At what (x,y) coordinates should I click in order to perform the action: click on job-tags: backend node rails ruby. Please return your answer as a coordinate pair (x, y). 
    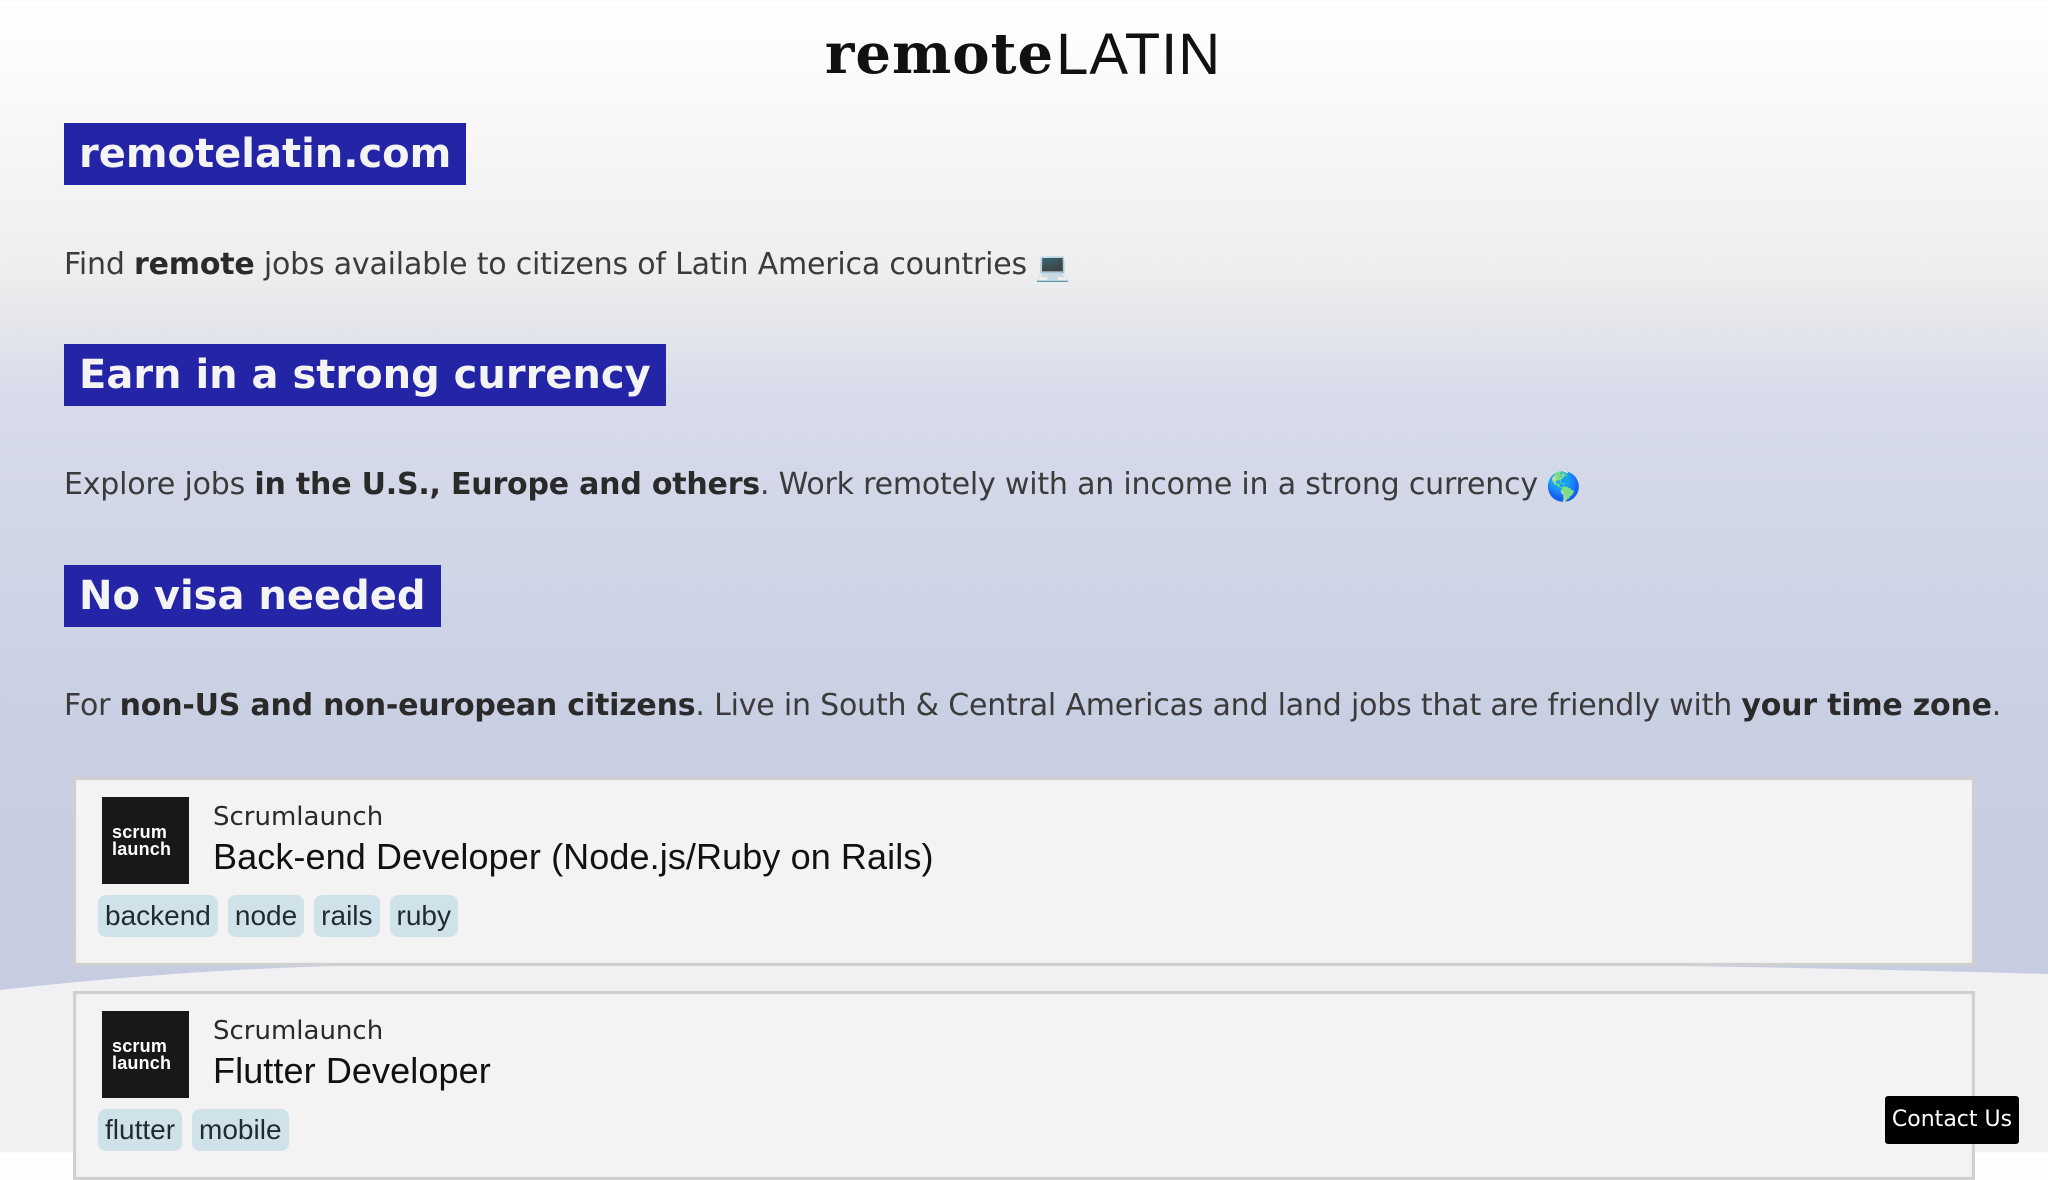
    Looking at the image, I should click on (278, 916).